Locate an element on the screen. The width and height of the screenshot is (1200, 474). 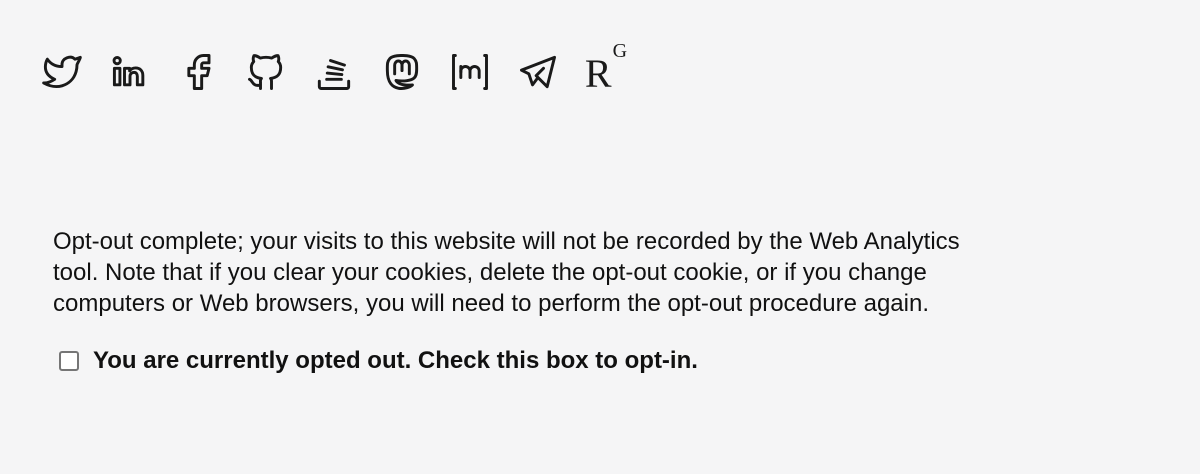
researchgate-link: RG is located at coordinates (606, 67).